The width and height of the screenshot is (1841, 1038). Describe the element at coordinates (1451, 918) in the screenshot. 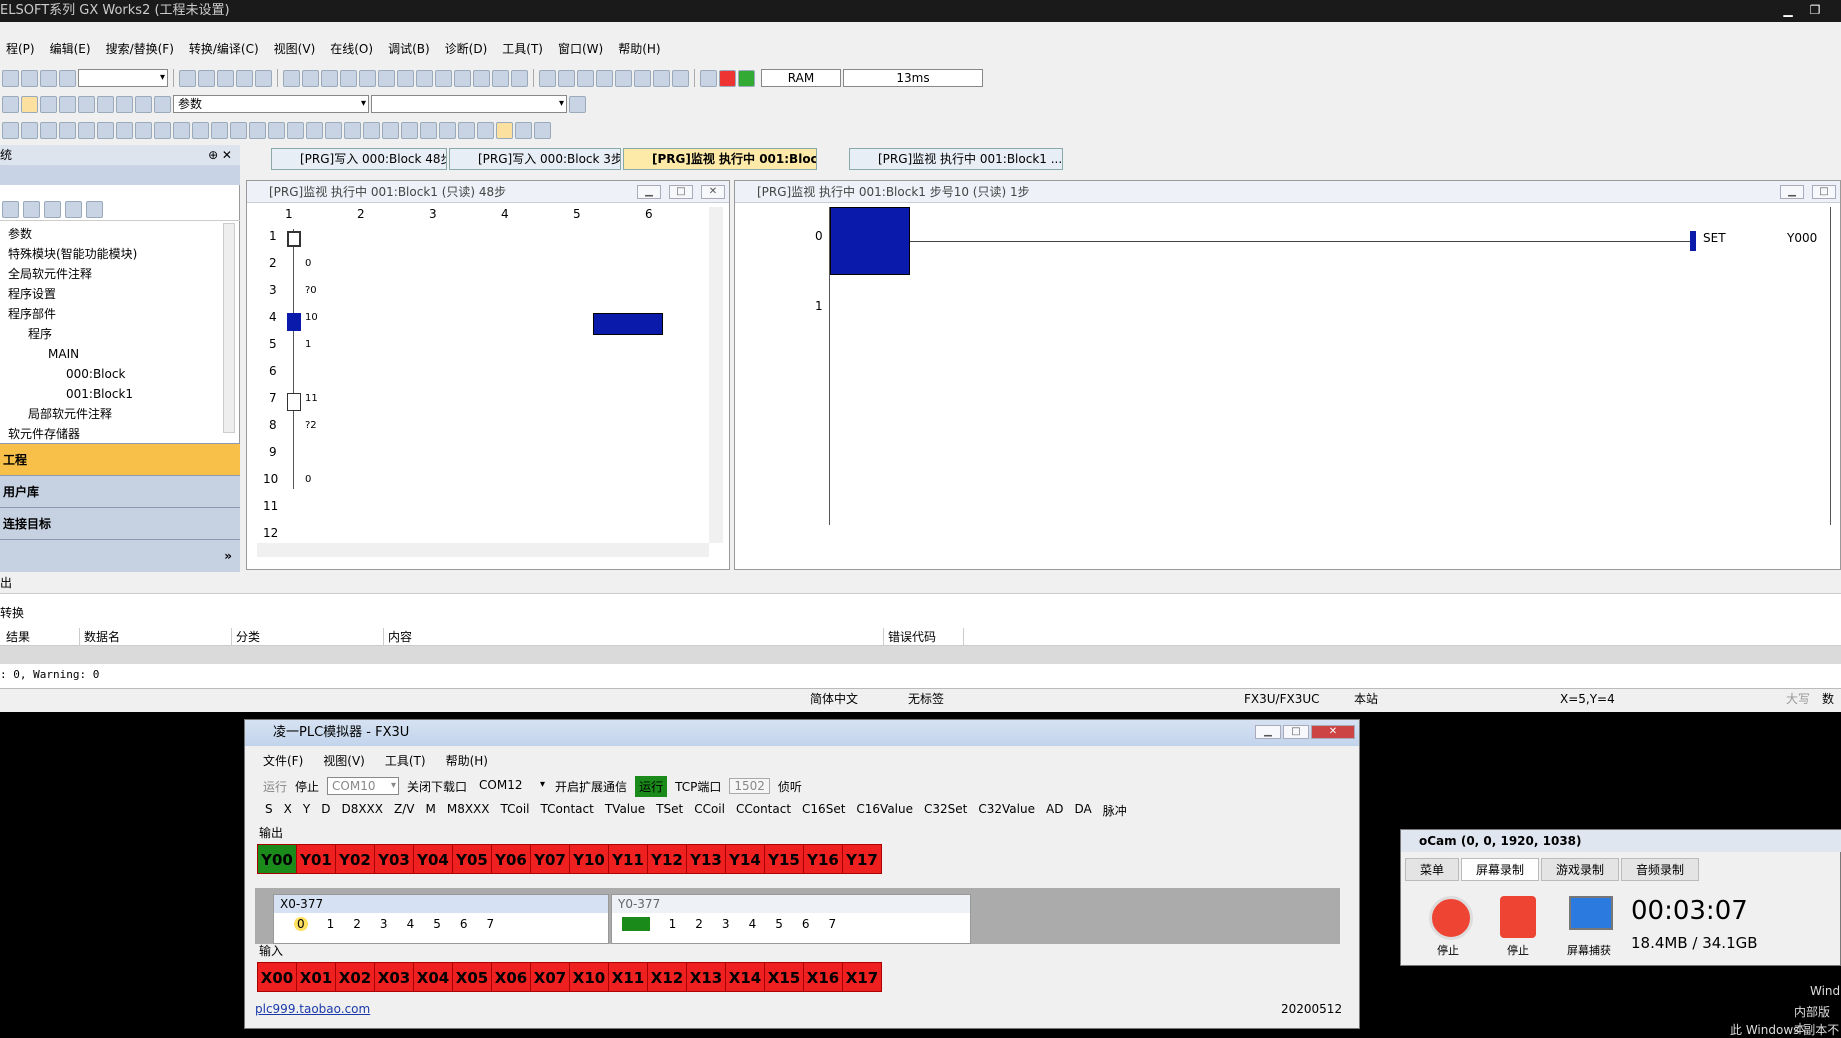

I see `stop-record-icon` at that location.